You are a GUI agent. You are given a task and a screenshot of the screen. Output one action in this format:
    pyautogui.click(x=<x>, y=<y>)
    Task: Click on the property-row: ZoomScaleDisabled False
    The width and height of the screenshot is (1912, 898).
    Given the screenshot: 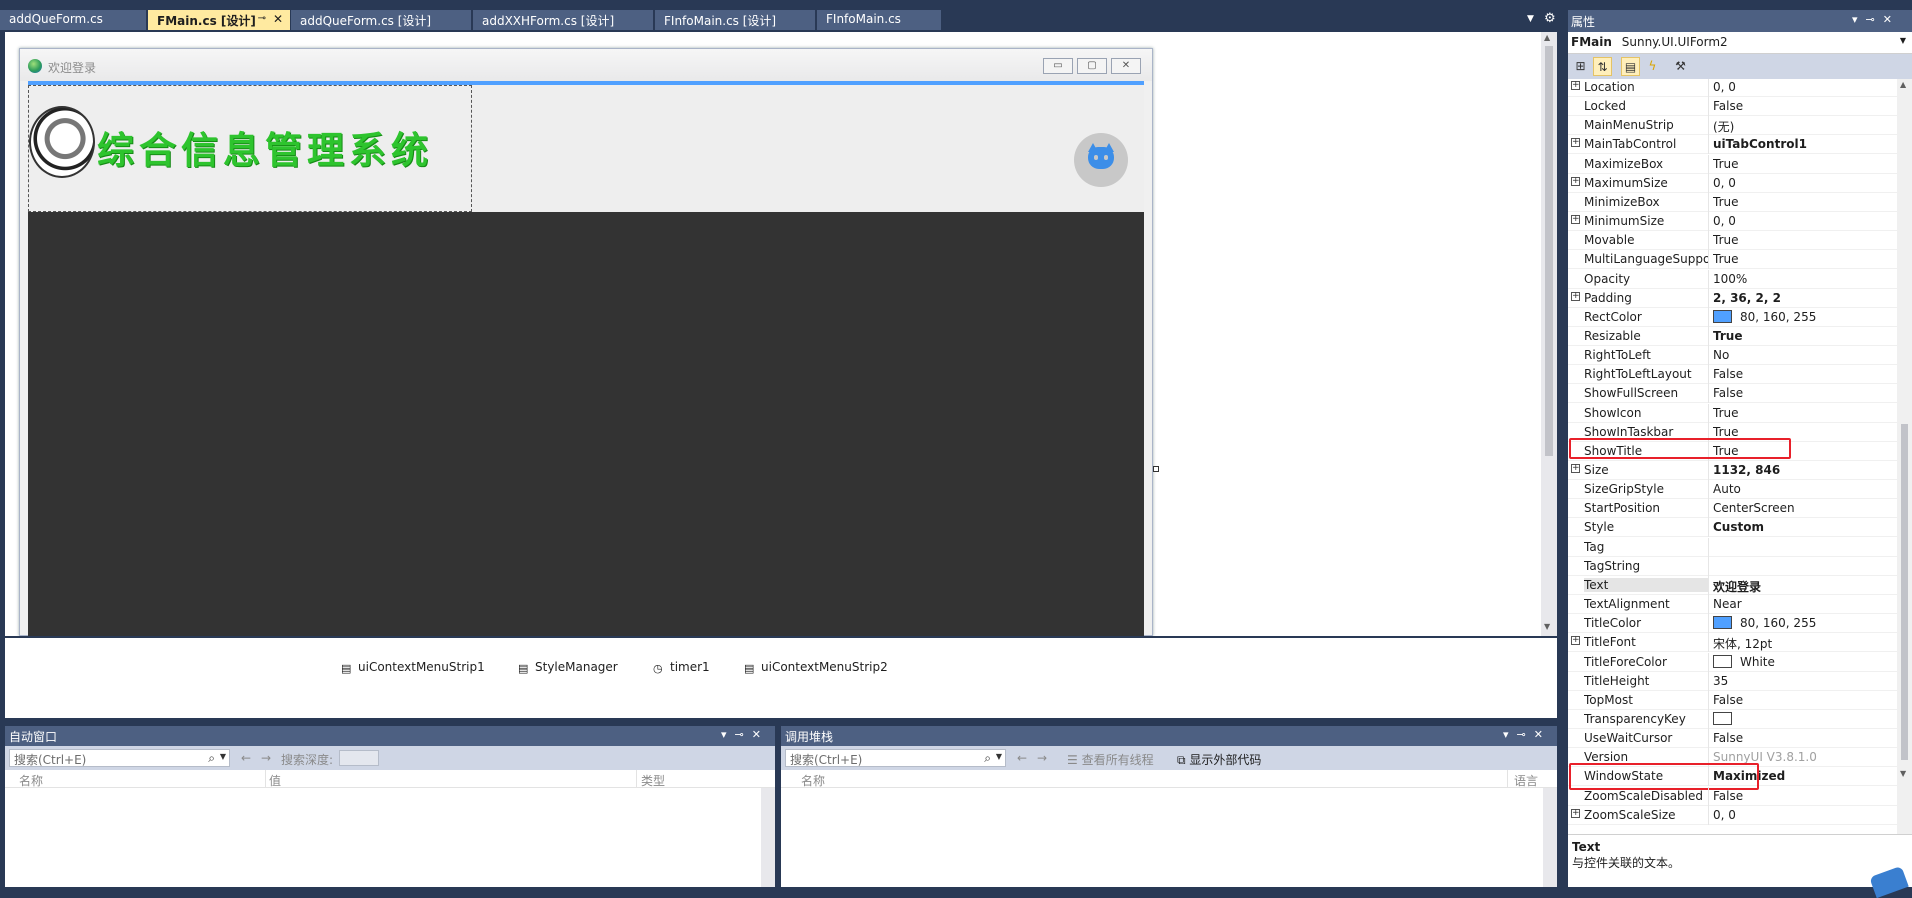 What is the action you would take?
    pyautogui.click(x=1732, y=796)
    